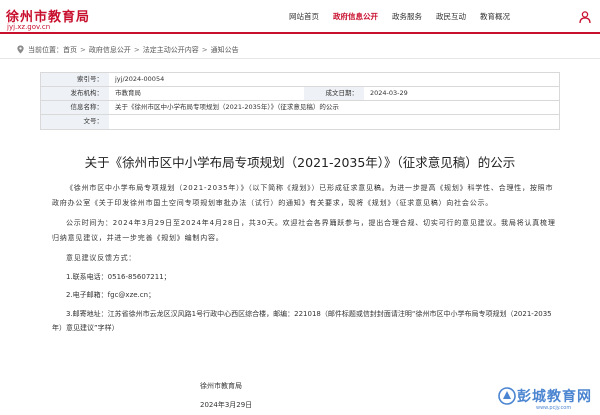 The image size is (600, 415). Describe the element at coordinates (20, 49) in the screenshot. I see `location-icon` at that location.